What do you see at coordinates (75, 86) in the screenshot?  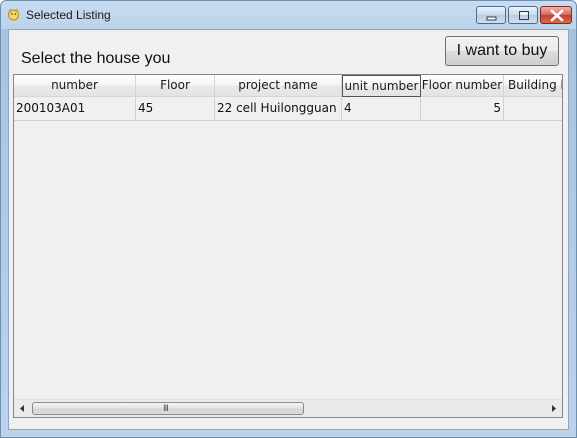 I see `column-header-number: number` at bounding box center [75, 86].